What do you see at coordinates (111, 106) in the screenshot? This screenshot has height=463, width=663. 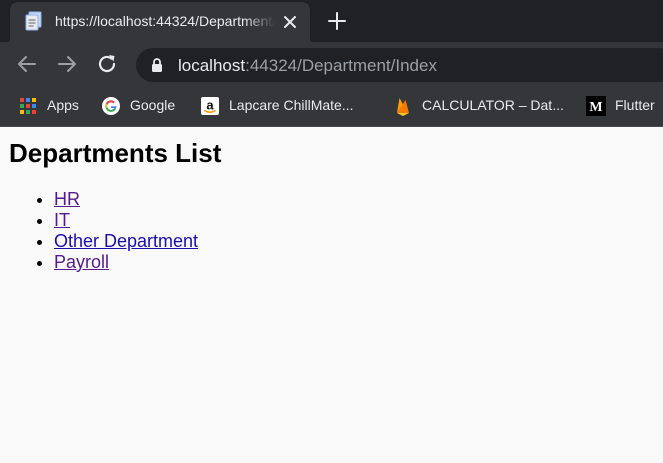 I see `google-g-icon` at bounding box center [111, 106].